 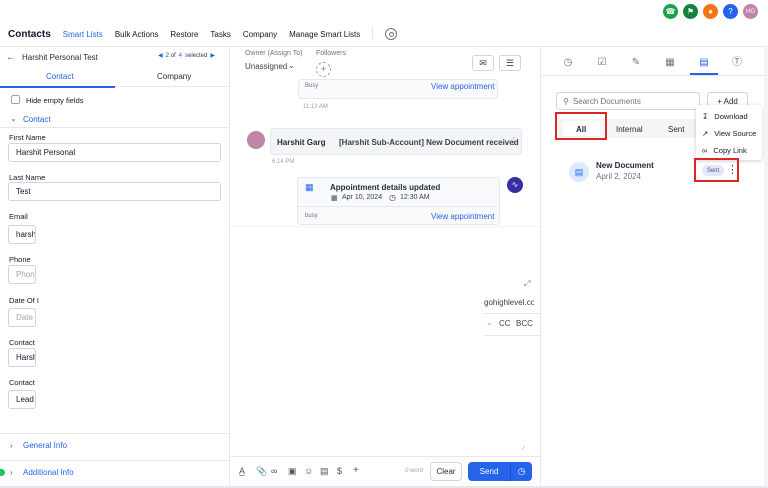 What do you see at coordinates (184, 34) in the screenshot?
I see `nav-restore: Restore` at bounding box center [184, 34].